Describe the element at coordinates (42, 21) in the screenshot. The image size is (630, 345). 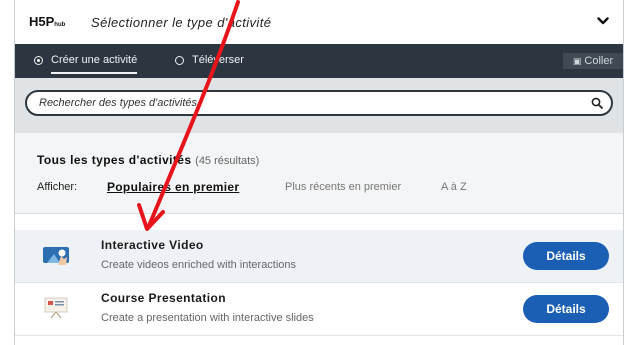
I see `logo-text: H5P` at that location.